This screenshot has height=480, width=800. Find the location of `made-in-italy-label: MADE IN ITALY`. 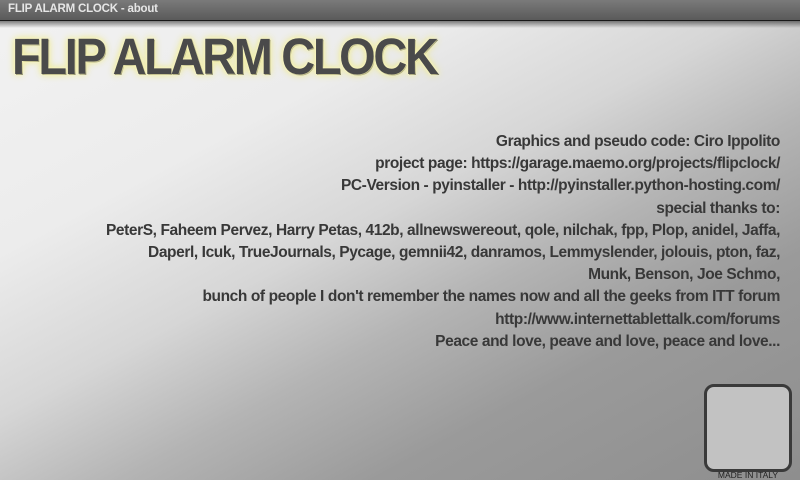

made-in-italy-label: MADE IN ITALY is located at coordinates (748, 475).